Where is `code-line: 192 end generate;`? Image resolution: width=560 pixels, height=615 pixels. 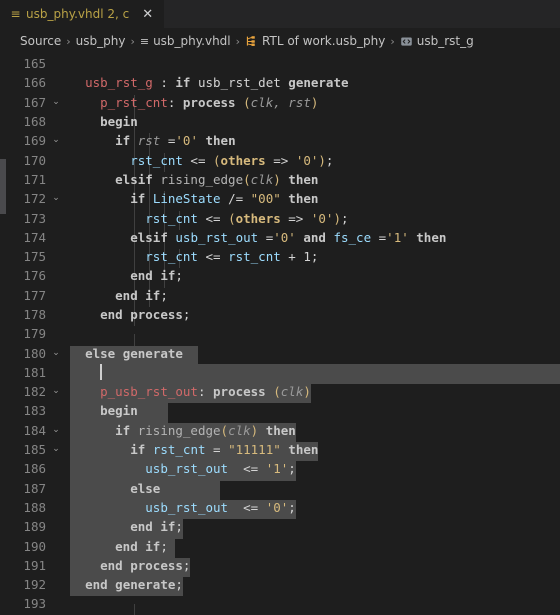
code-line: 192 end generate; is located at coordinates (280, 586).